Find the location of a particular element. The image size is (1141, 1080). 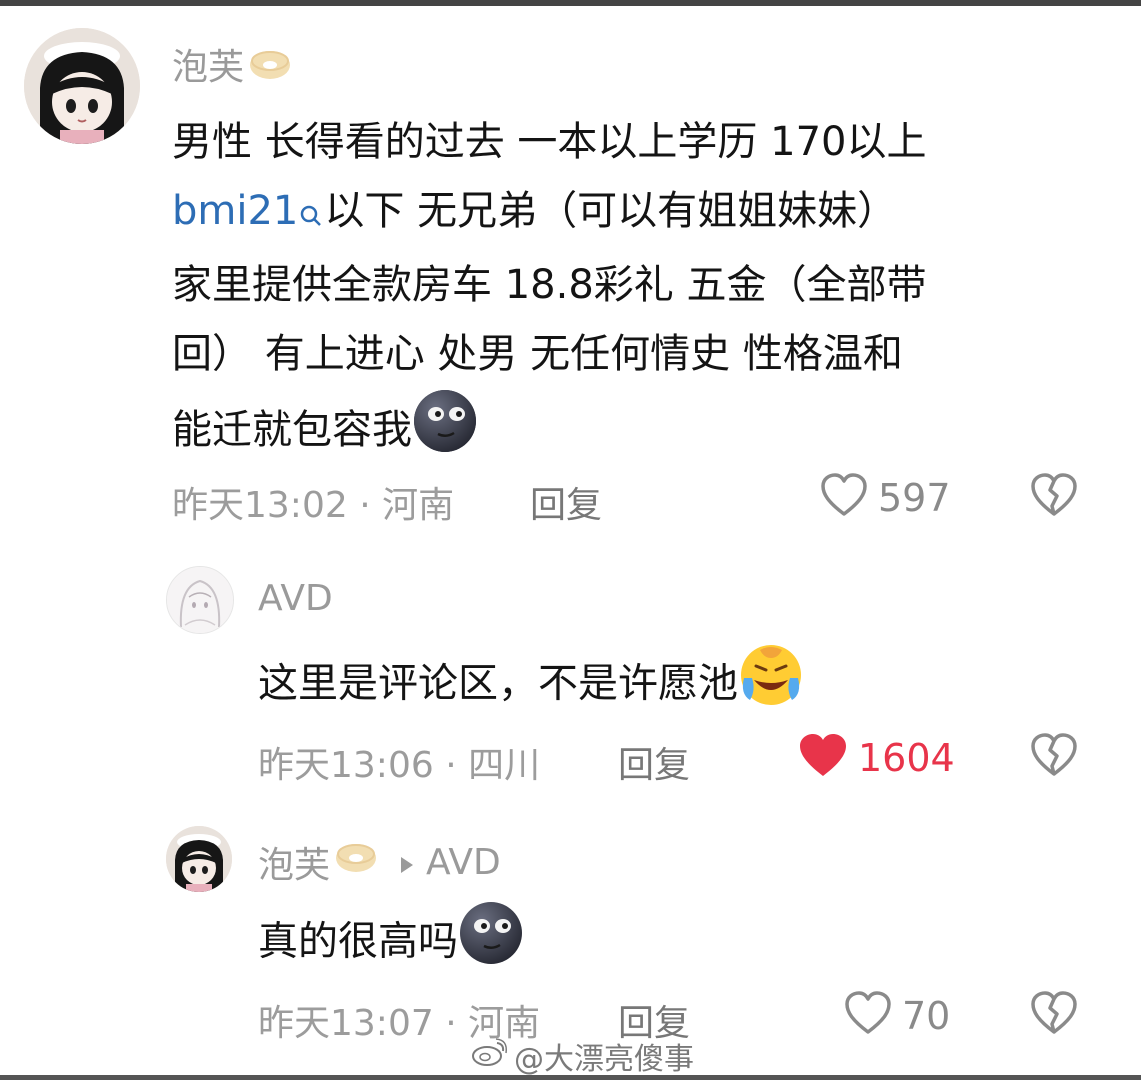

comment-text: 这里是评论区，不是许愿池 is located at coordinates (531, 685).